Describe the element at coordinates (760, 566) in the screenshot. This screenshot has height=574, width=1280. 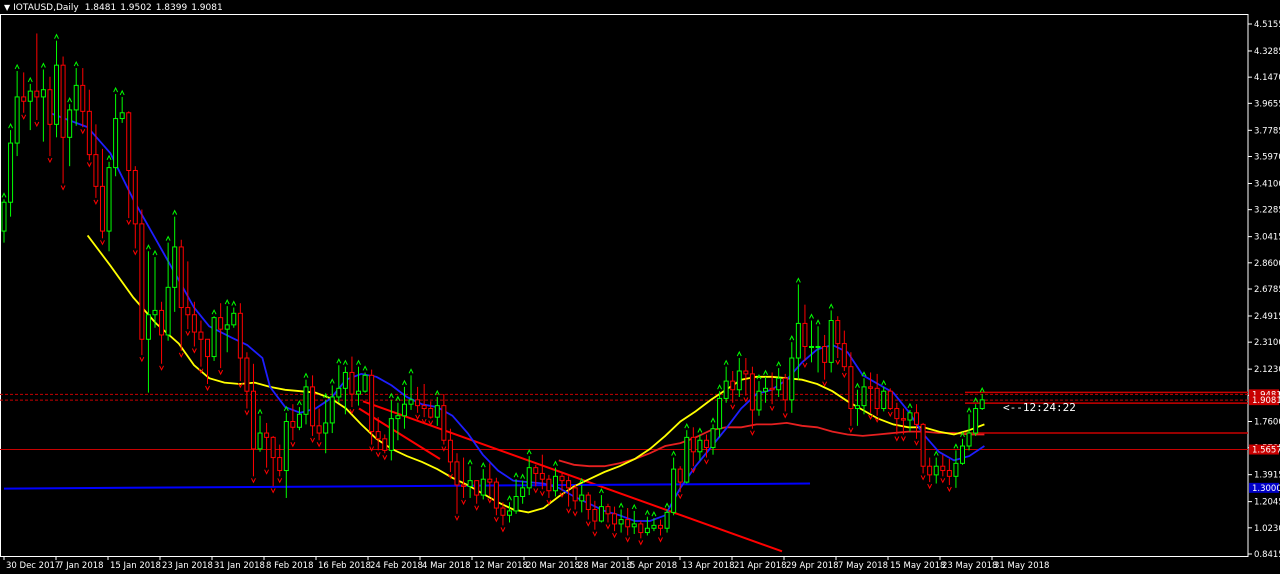
I see `x-tick-label: 21 Apr 2018` at that location.